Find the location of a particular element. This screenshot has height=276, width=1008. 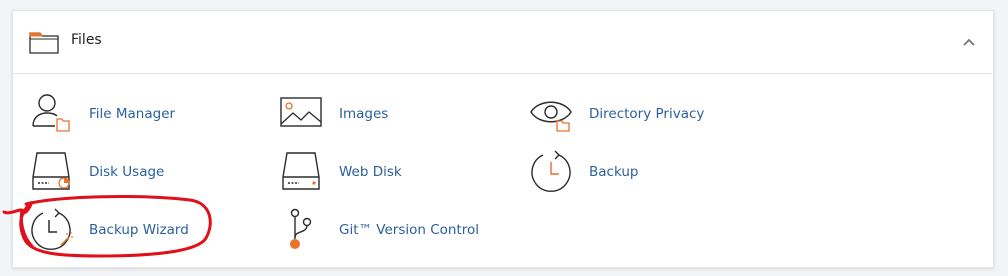

git-icon is located at coordinates (301, 228).